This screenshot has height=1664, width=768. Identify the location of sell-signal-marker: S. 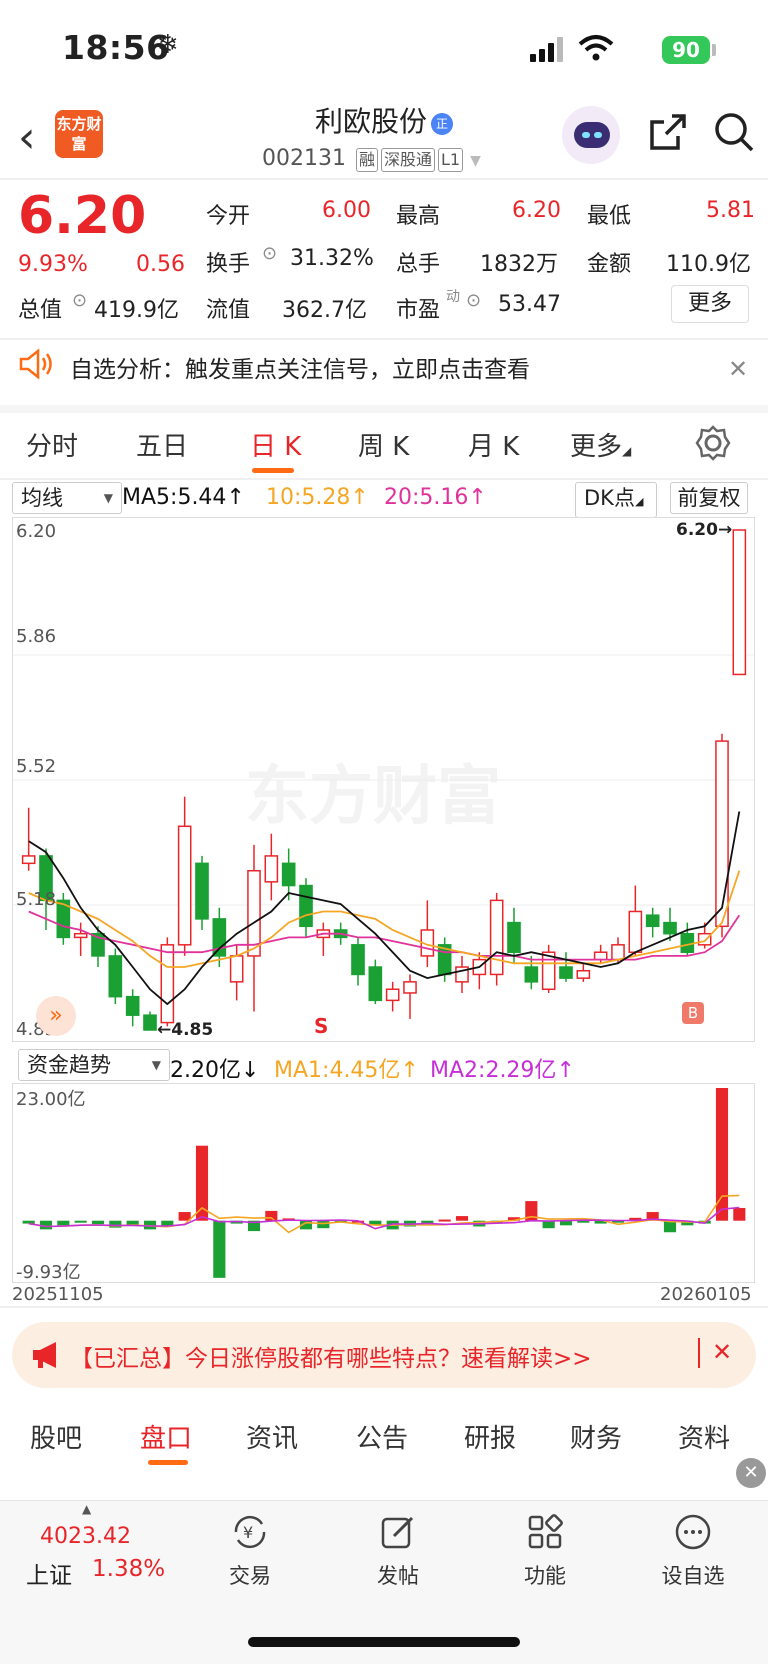
(321, 1026).